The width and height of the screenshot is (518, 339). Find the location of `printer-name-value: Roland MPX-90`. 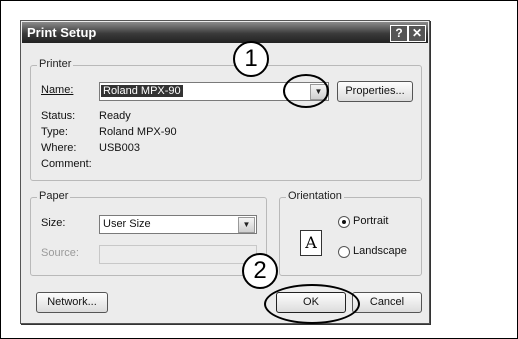

printer-name-value: Roland MPX-90 is located at coordinates (142, 91).